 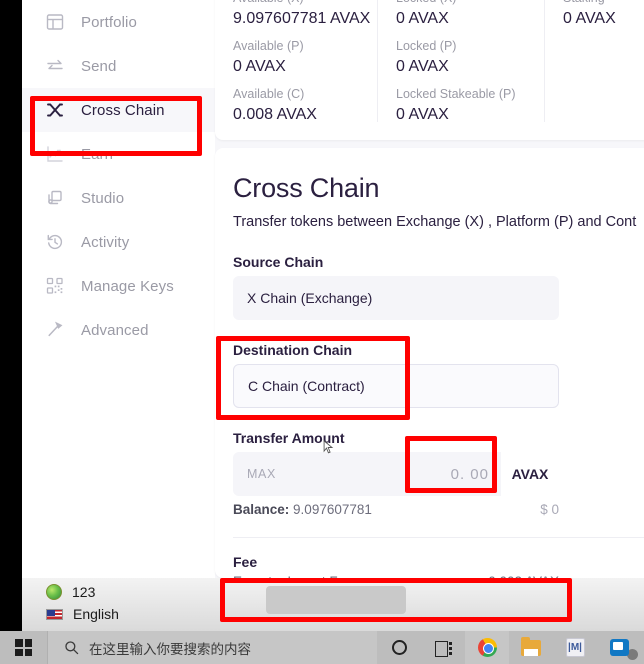 I want to click on mouse-cursor, so click(x=328, y=447).